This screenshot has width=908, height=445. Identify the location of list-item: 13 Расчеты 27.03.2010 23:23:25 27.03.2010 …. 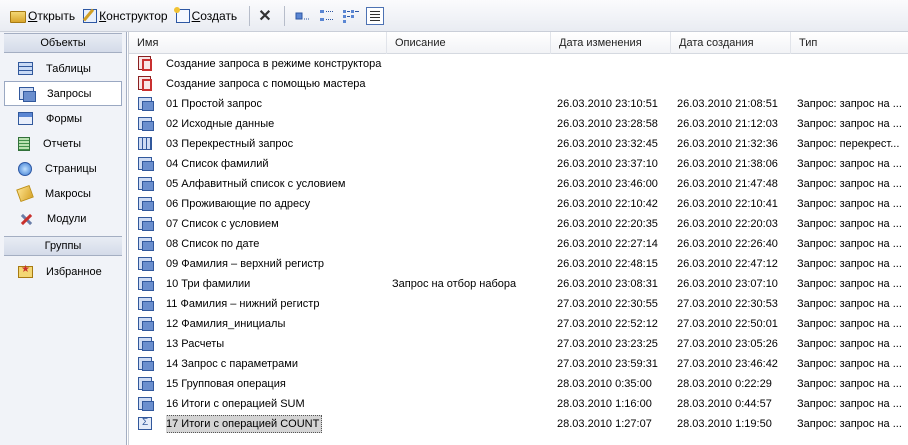
(518, 344).